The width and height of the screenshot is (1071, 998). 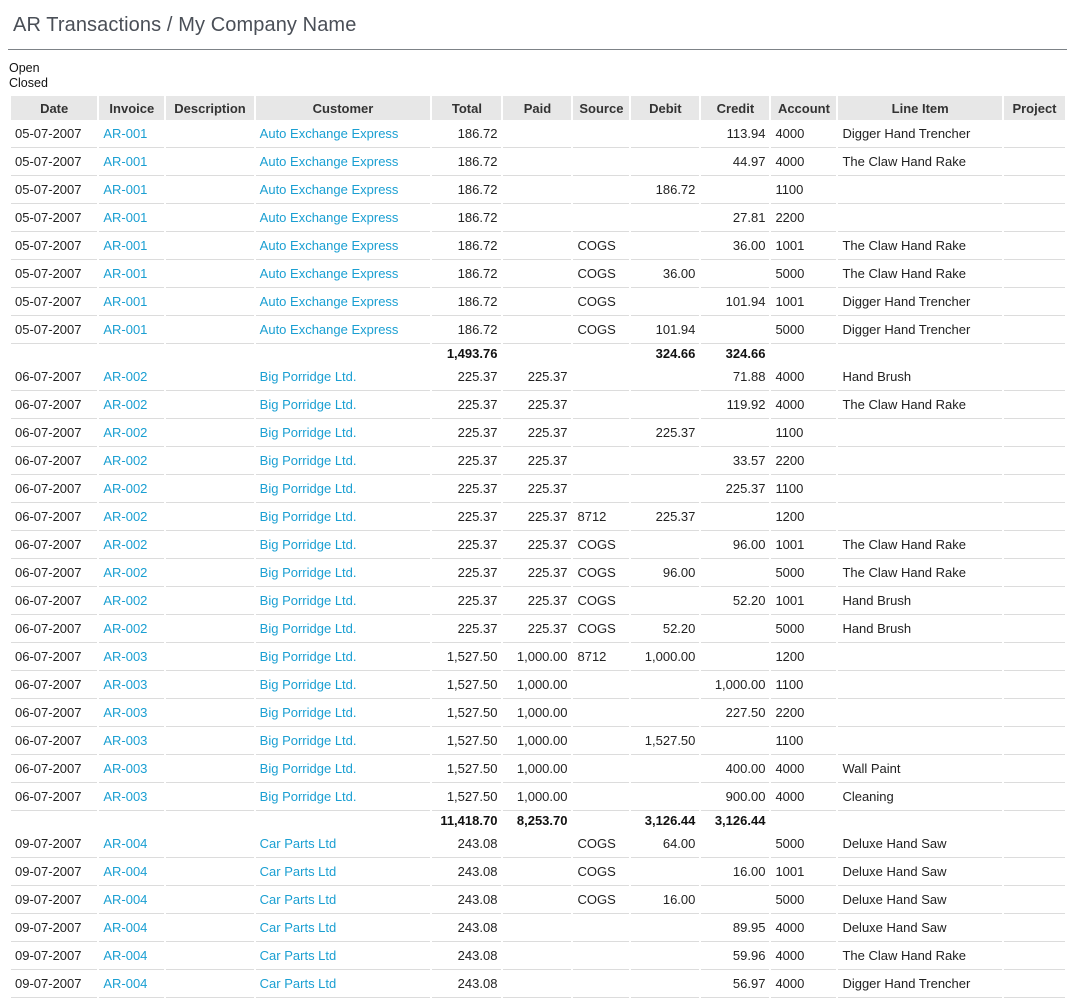 What do you see at coordinates (1034, 108) in the screenshot?
I see `col-header-project: Project` at bounding box center [1034, 108].